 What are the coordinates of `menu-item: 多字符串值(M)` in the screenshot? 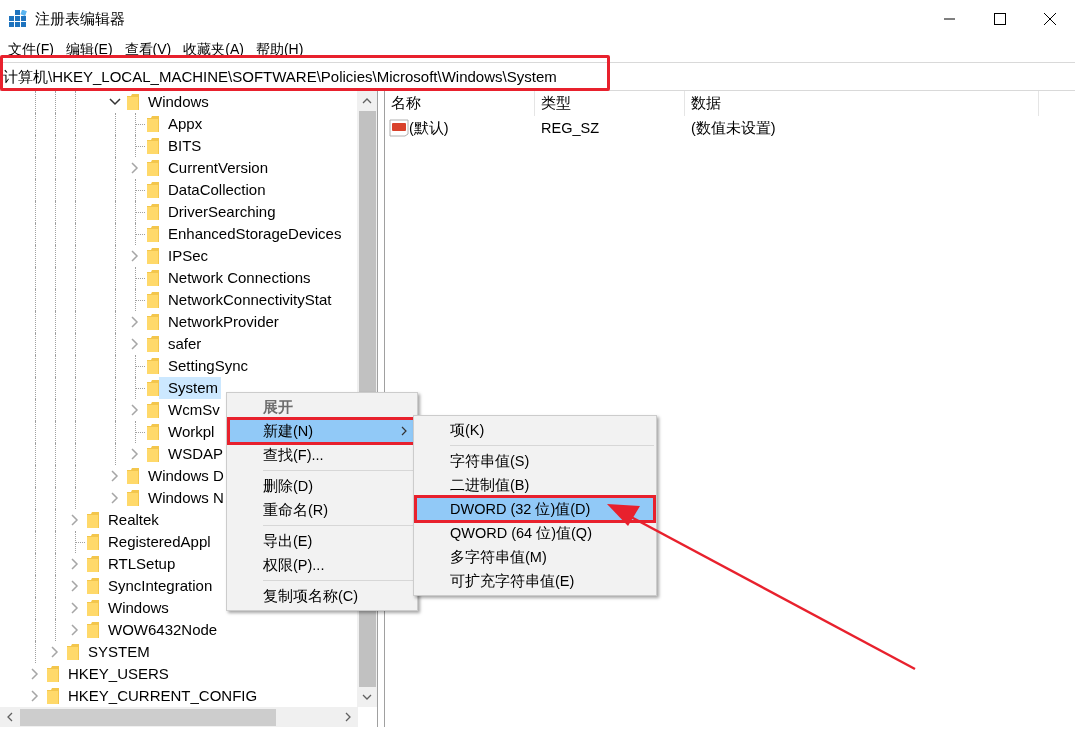 It's located at (535, 557).